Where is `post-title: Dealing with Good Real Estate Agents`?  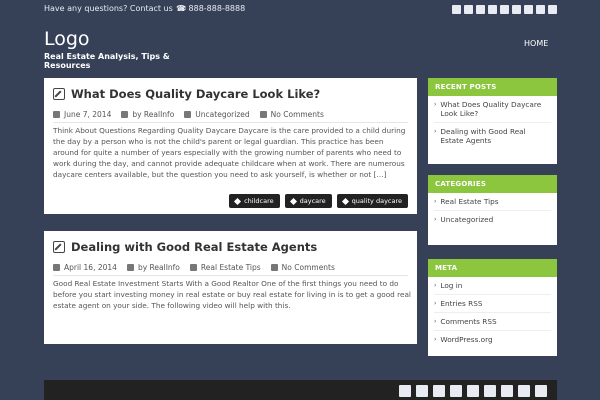 post-title: Dealing with Good Real Estate Agents is located at coordinates (194, 247).